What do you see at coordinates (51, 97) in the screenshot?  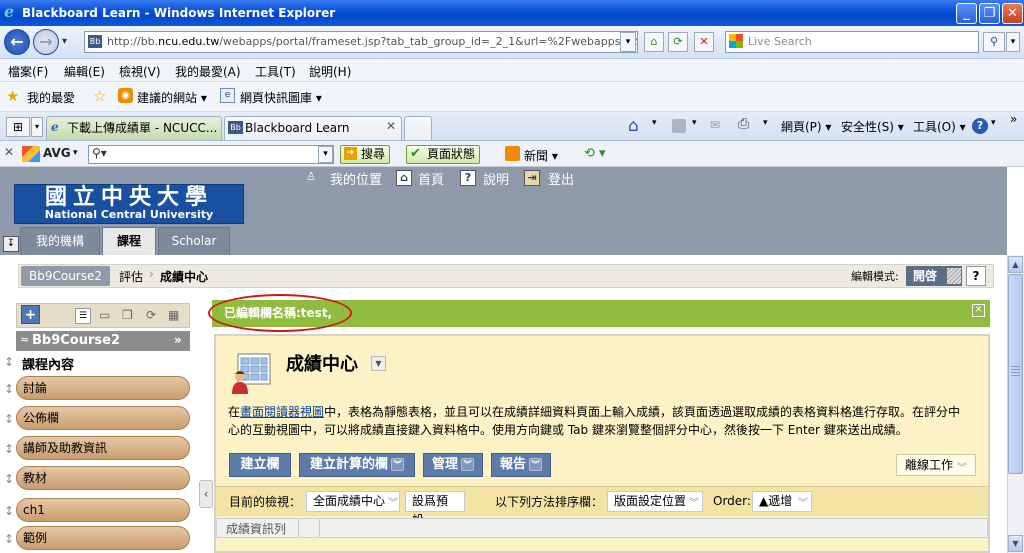 I see `favorites-label: 我的最愛` at bounding box center [51, 97].